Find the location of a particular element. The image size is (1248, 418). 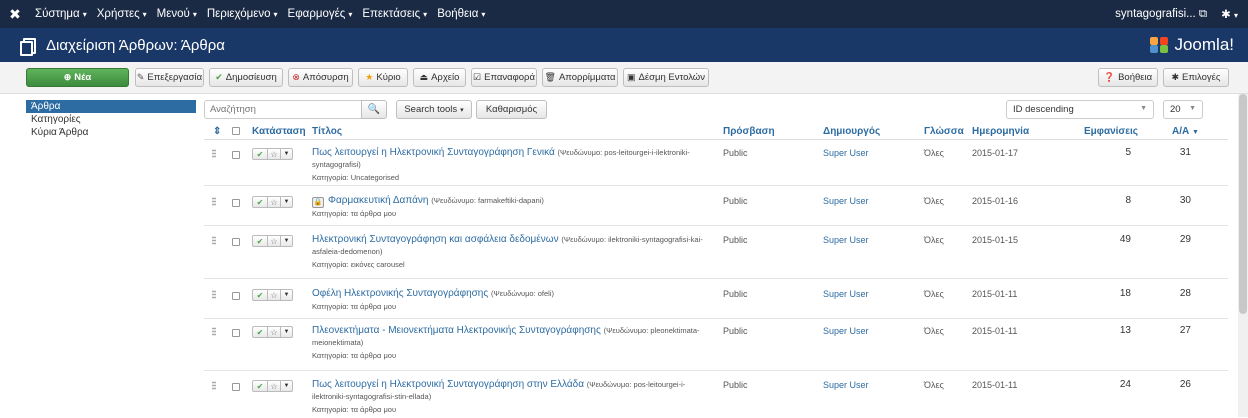

article-category: Κατηγορία: τα άρθρα μου is located at coordinates (354, 355).